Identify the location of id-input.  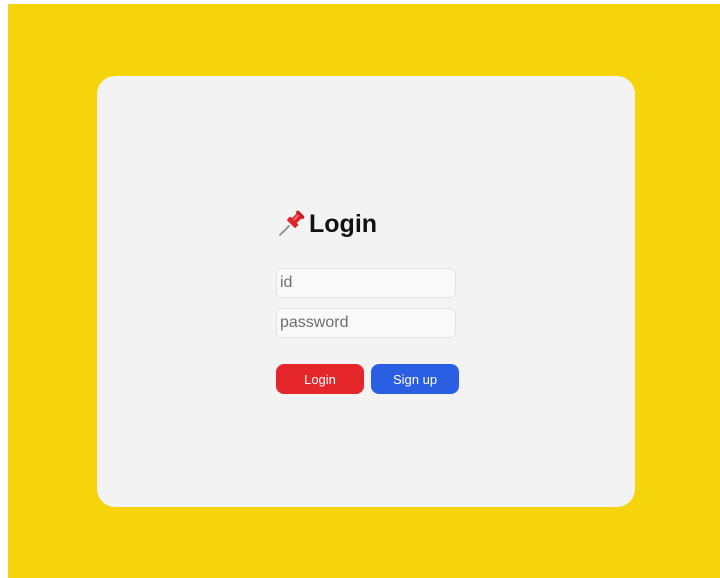
(366, 283).